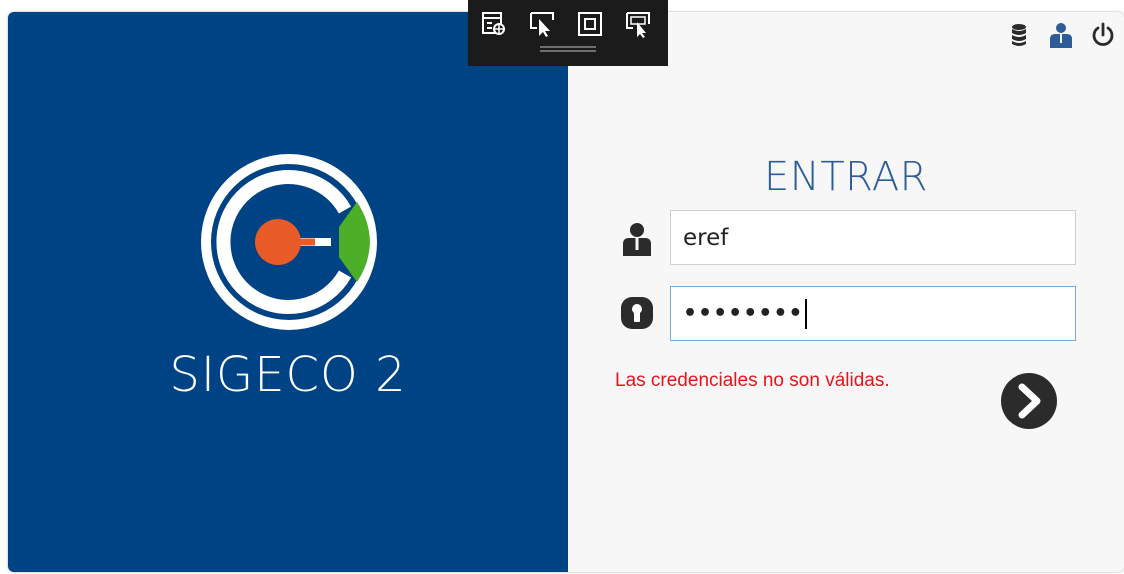  What do you see at coordinates (568, 33) in the screenshot?
I see `debug-toolbar` at bounding box center [568, 33].